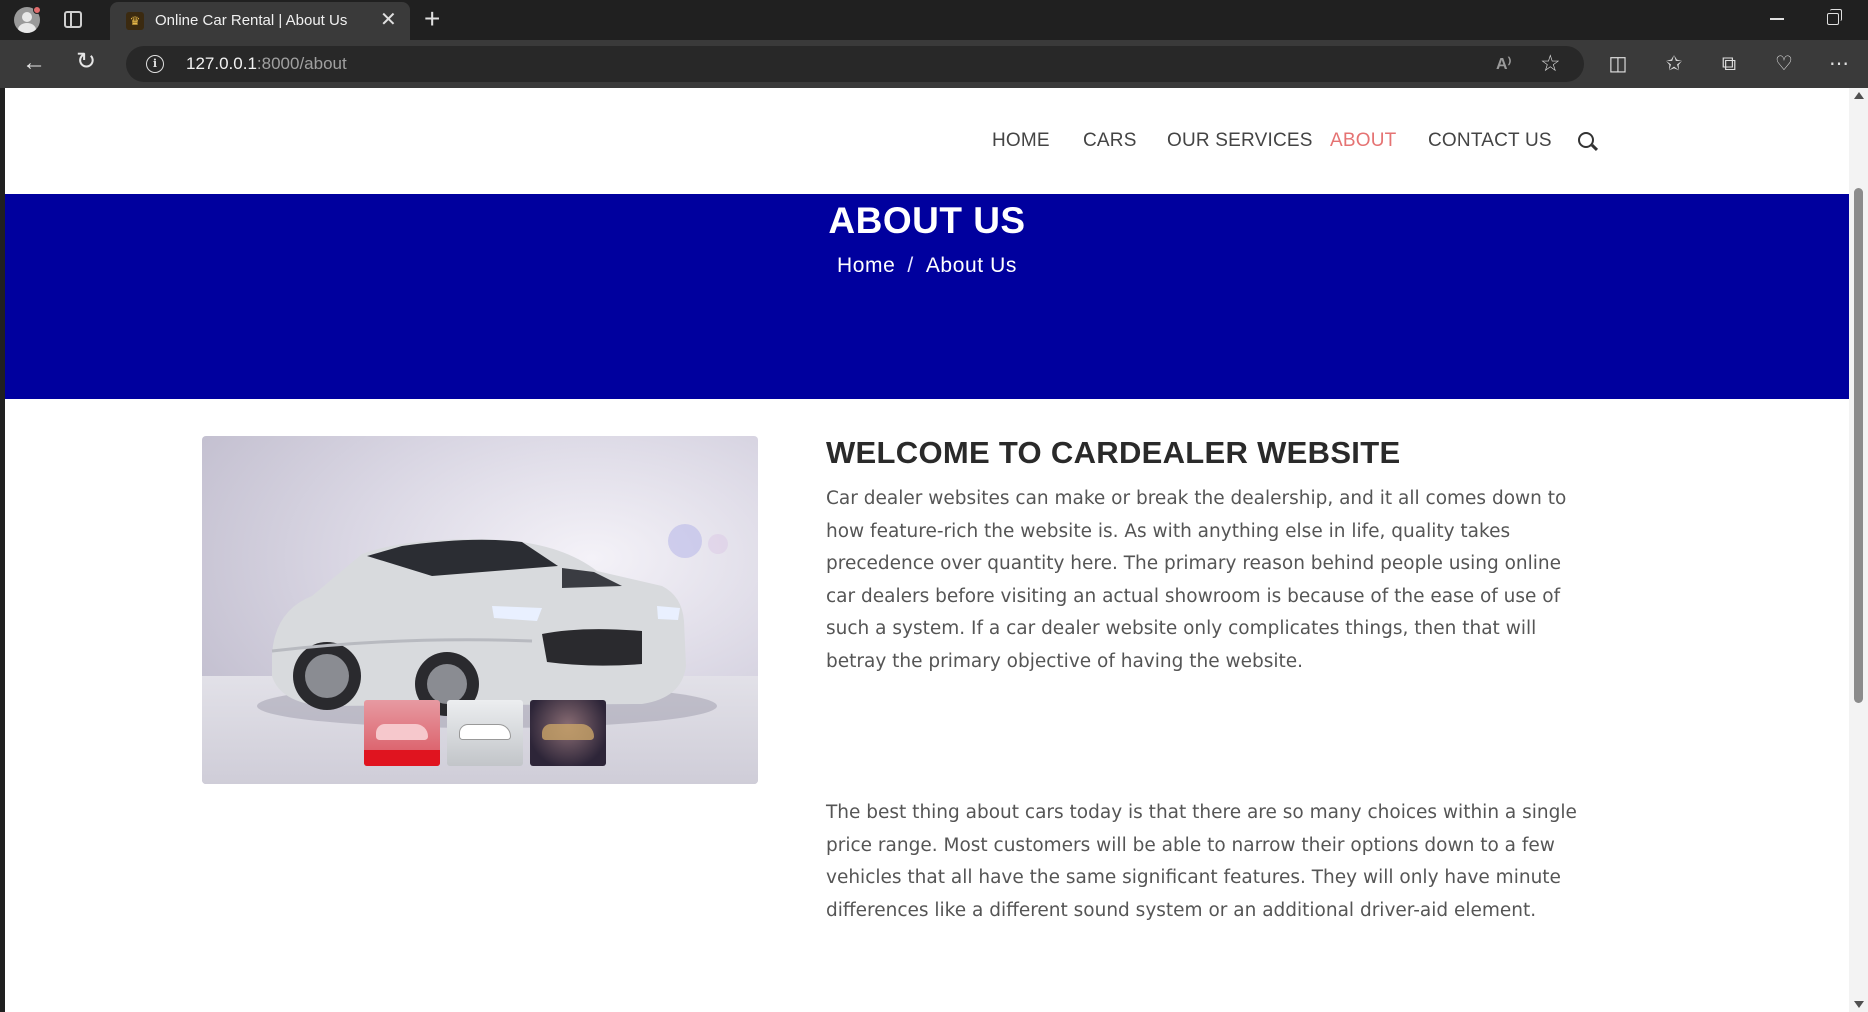 The image size is (1868, 1012). I want to click on collections-icon: ⧉, so click(1729, 64).